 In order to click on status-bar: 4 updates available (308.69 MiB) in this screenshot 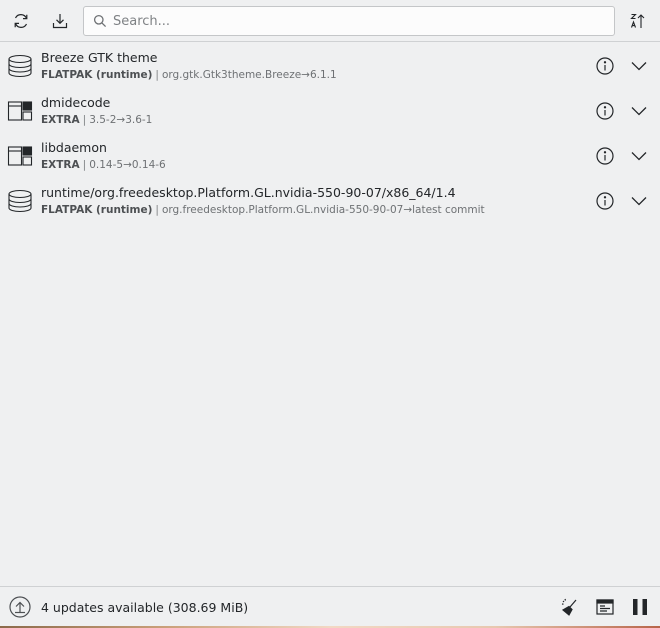, I will do `click(330, 606)`.